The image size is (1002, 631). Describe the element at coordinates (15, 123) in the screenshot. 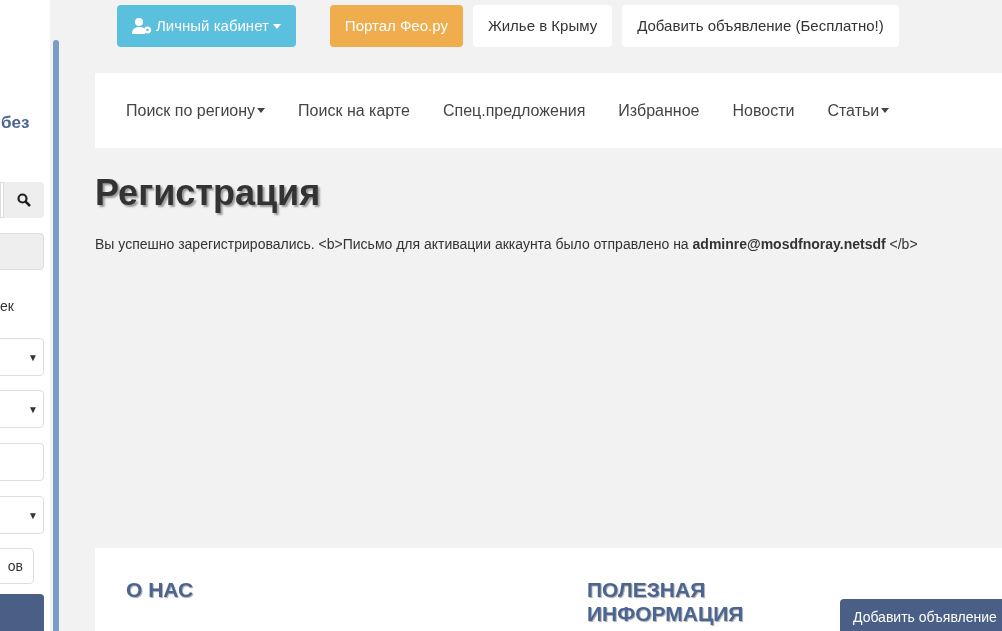

I see `sidebar-title: без` at that location.